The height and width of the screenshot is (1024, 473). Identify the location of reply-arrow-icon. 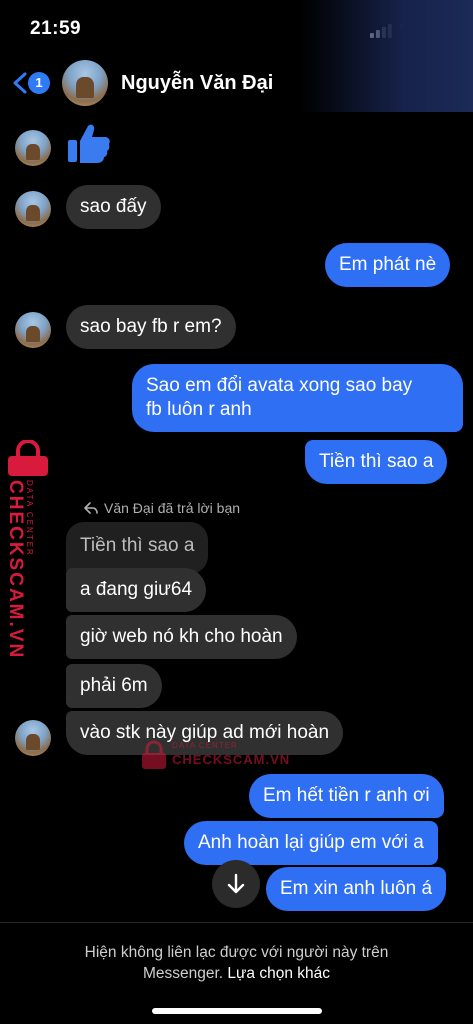
(91, 508).